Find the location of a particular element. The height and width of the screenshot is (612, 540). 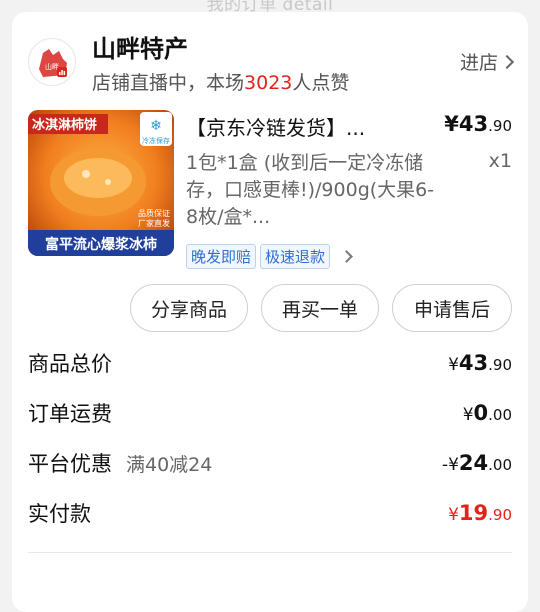

total-label: 商品总价 is located at coordinates (70, 364).